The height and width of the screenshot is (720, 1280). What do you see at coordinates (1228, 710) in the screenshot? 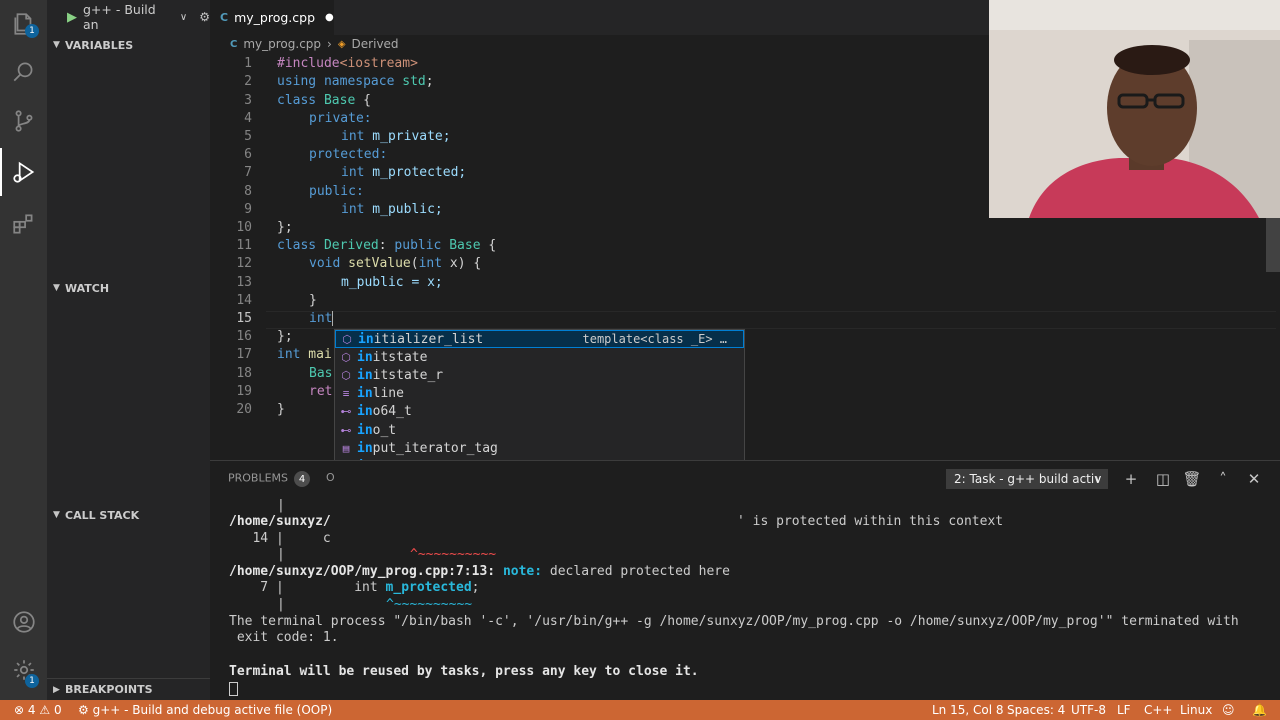
I see `feedback-icon: ☺` at bounding box center [1228, 710].